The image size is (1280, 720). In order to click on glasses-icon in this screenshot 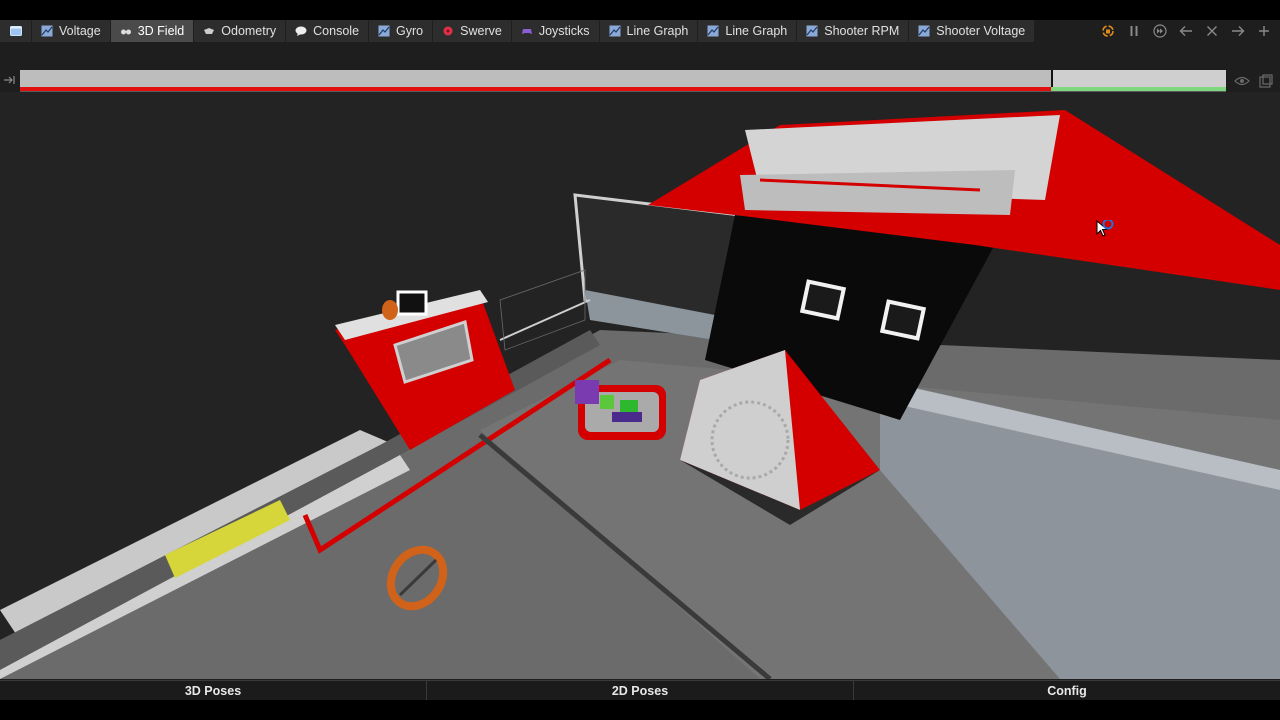, I will do `click(126, 31)`.